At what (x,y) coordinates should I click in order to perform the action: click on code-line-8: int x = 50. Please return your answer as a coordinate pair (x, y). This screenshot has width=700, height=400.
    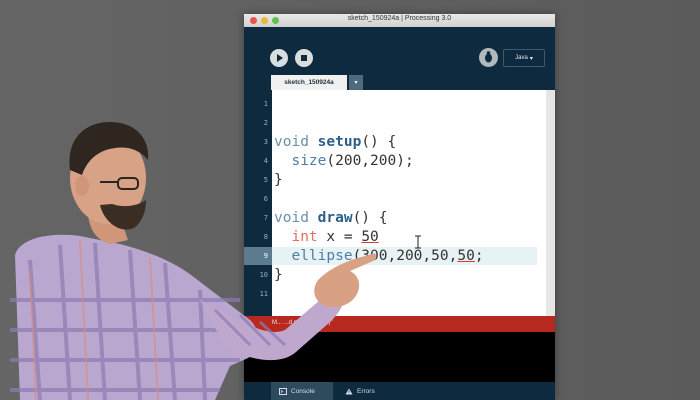
    Looking at the image, I should click on (335, 237).